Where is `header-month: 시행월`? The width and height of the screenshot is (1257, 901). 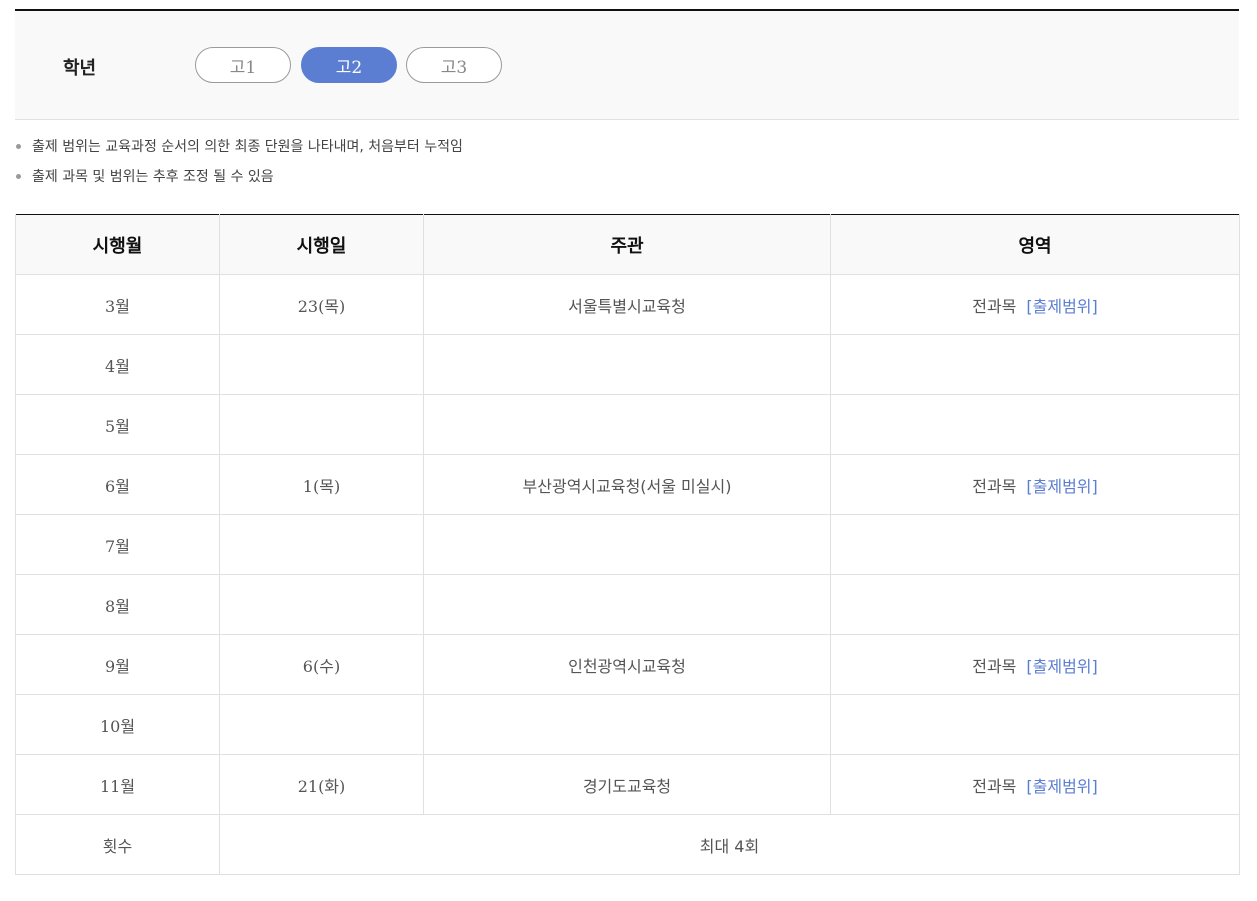
header-month: 시행월 is located at coordinates (117, 244).